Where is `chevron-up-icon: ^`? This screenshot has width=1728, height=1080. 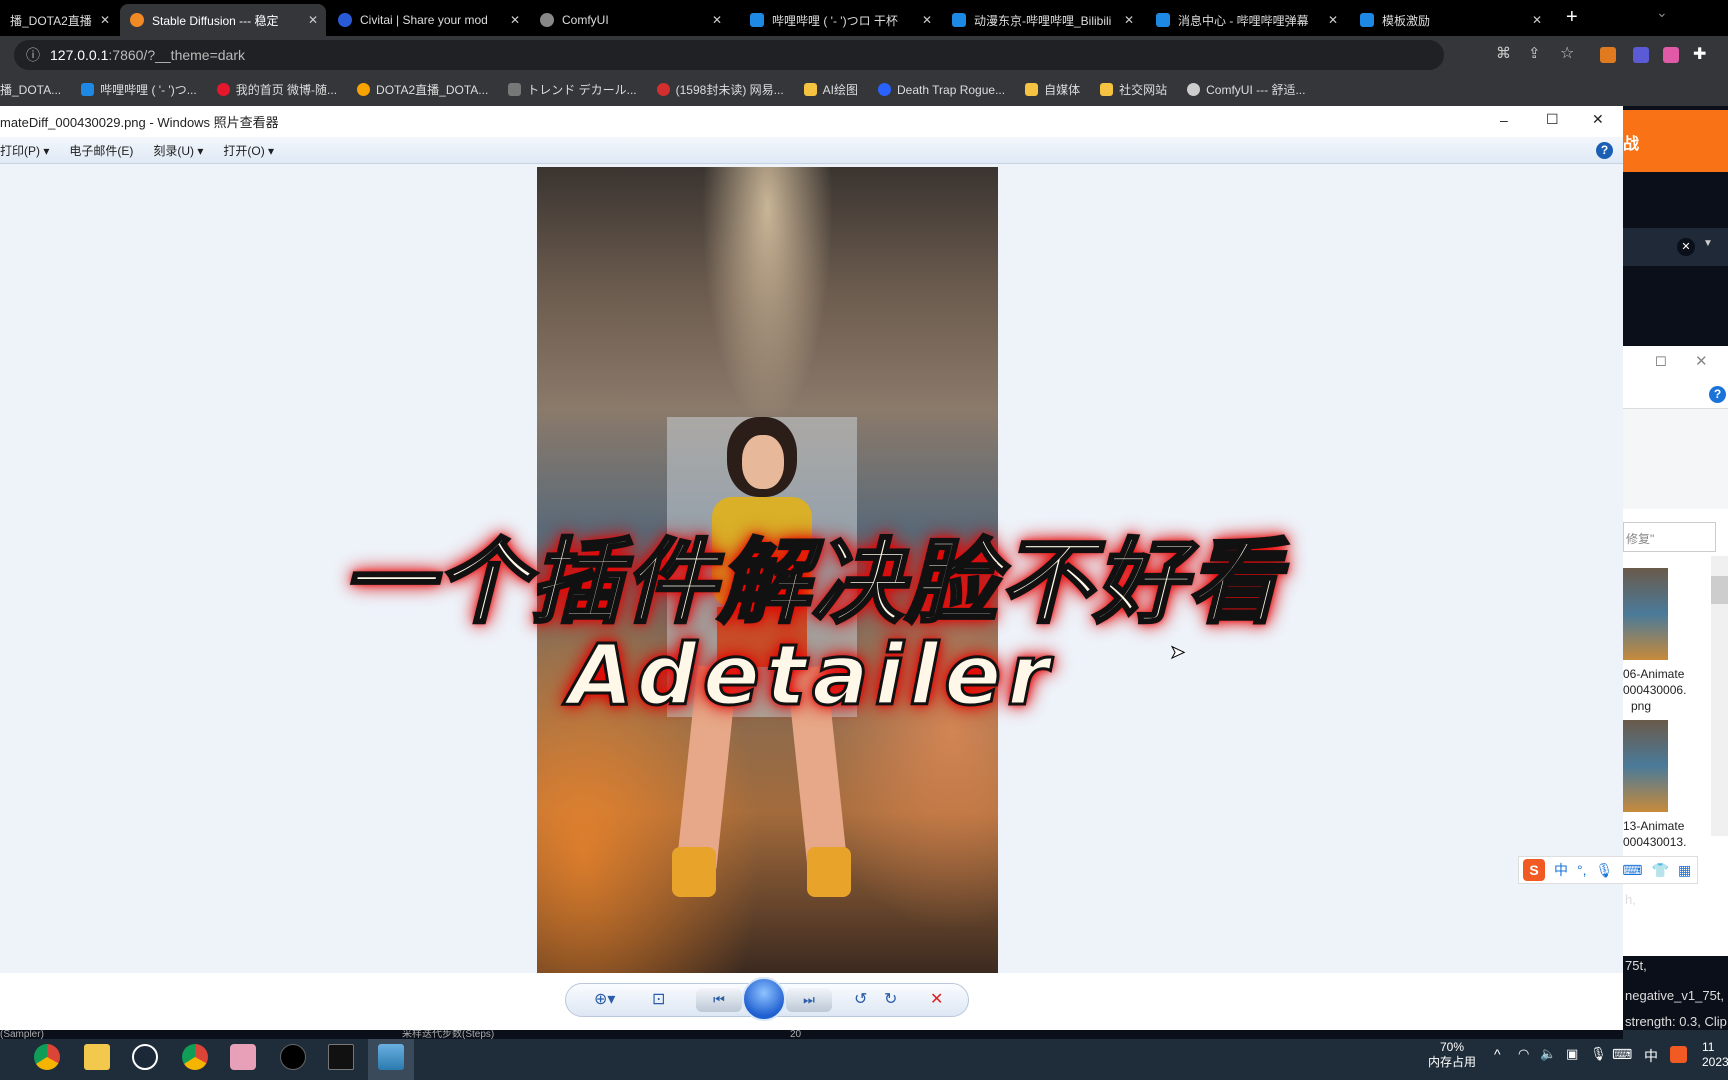 chevron-up-icon: ^ is located at coordinates (1497, 1054).